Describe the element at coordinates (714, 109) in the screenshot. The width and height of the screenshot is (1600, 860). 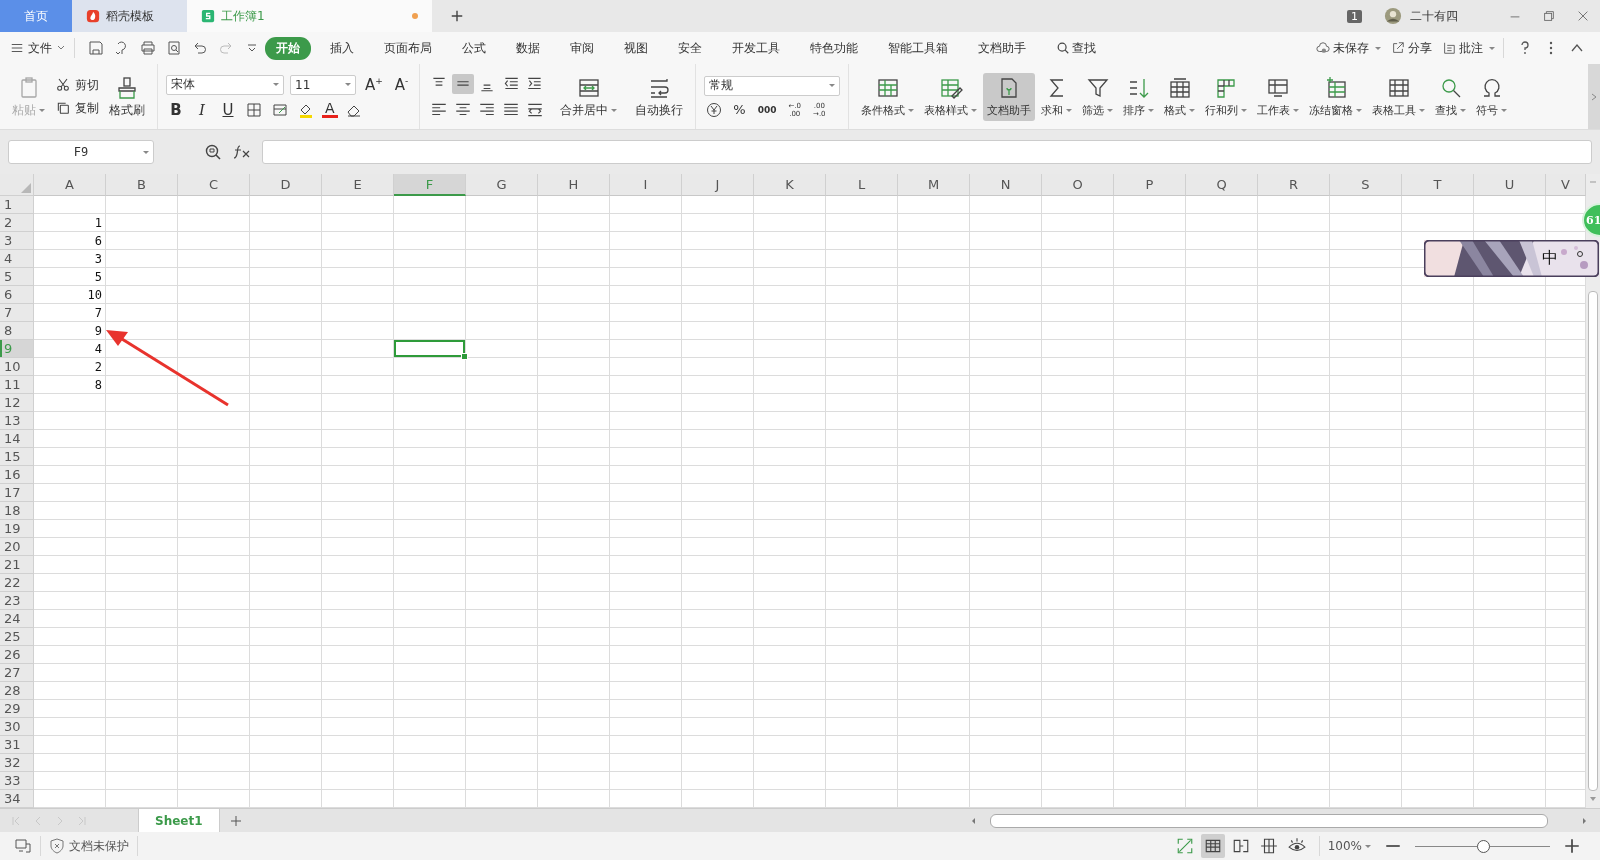
I see `currency-icon` at that location.